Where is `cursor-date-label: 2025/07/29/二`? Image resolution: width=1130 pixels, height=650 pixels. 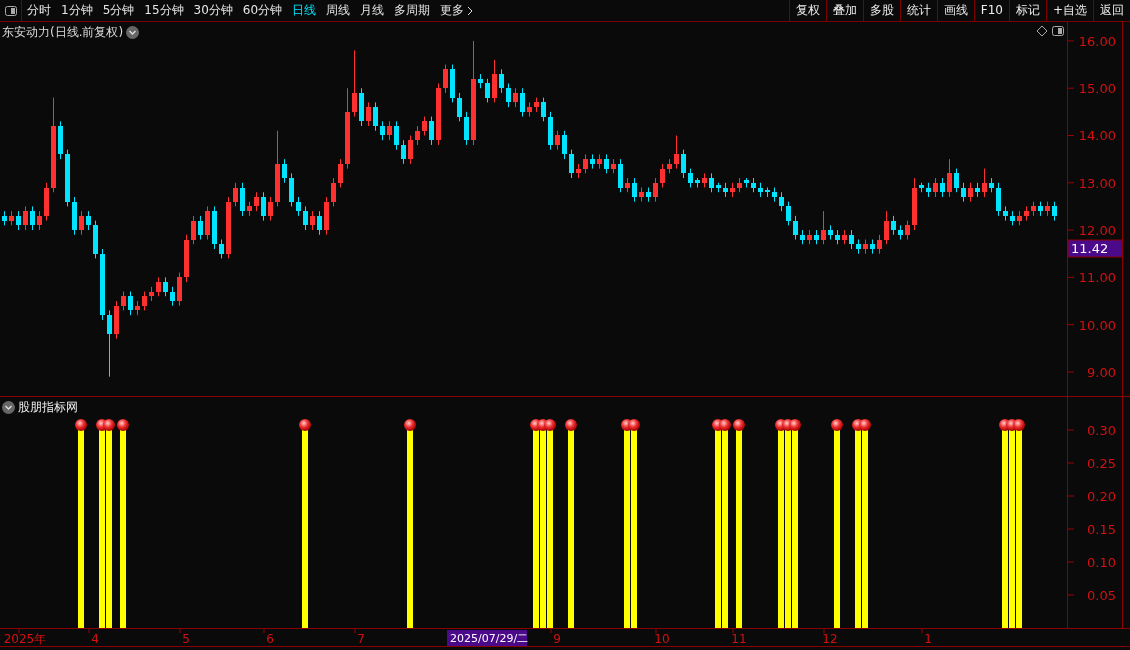 cursor-date-label: 2025/07/29/二 is located at coordinates (488, 638).